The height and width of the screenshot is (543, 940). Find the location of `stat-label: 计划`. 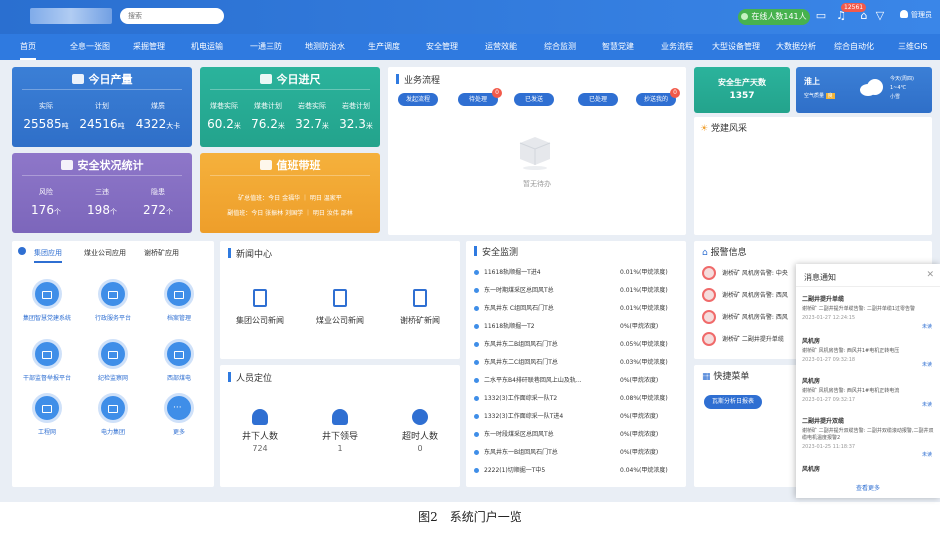

stat-label: 计划 is located at coordinates (102, 106).